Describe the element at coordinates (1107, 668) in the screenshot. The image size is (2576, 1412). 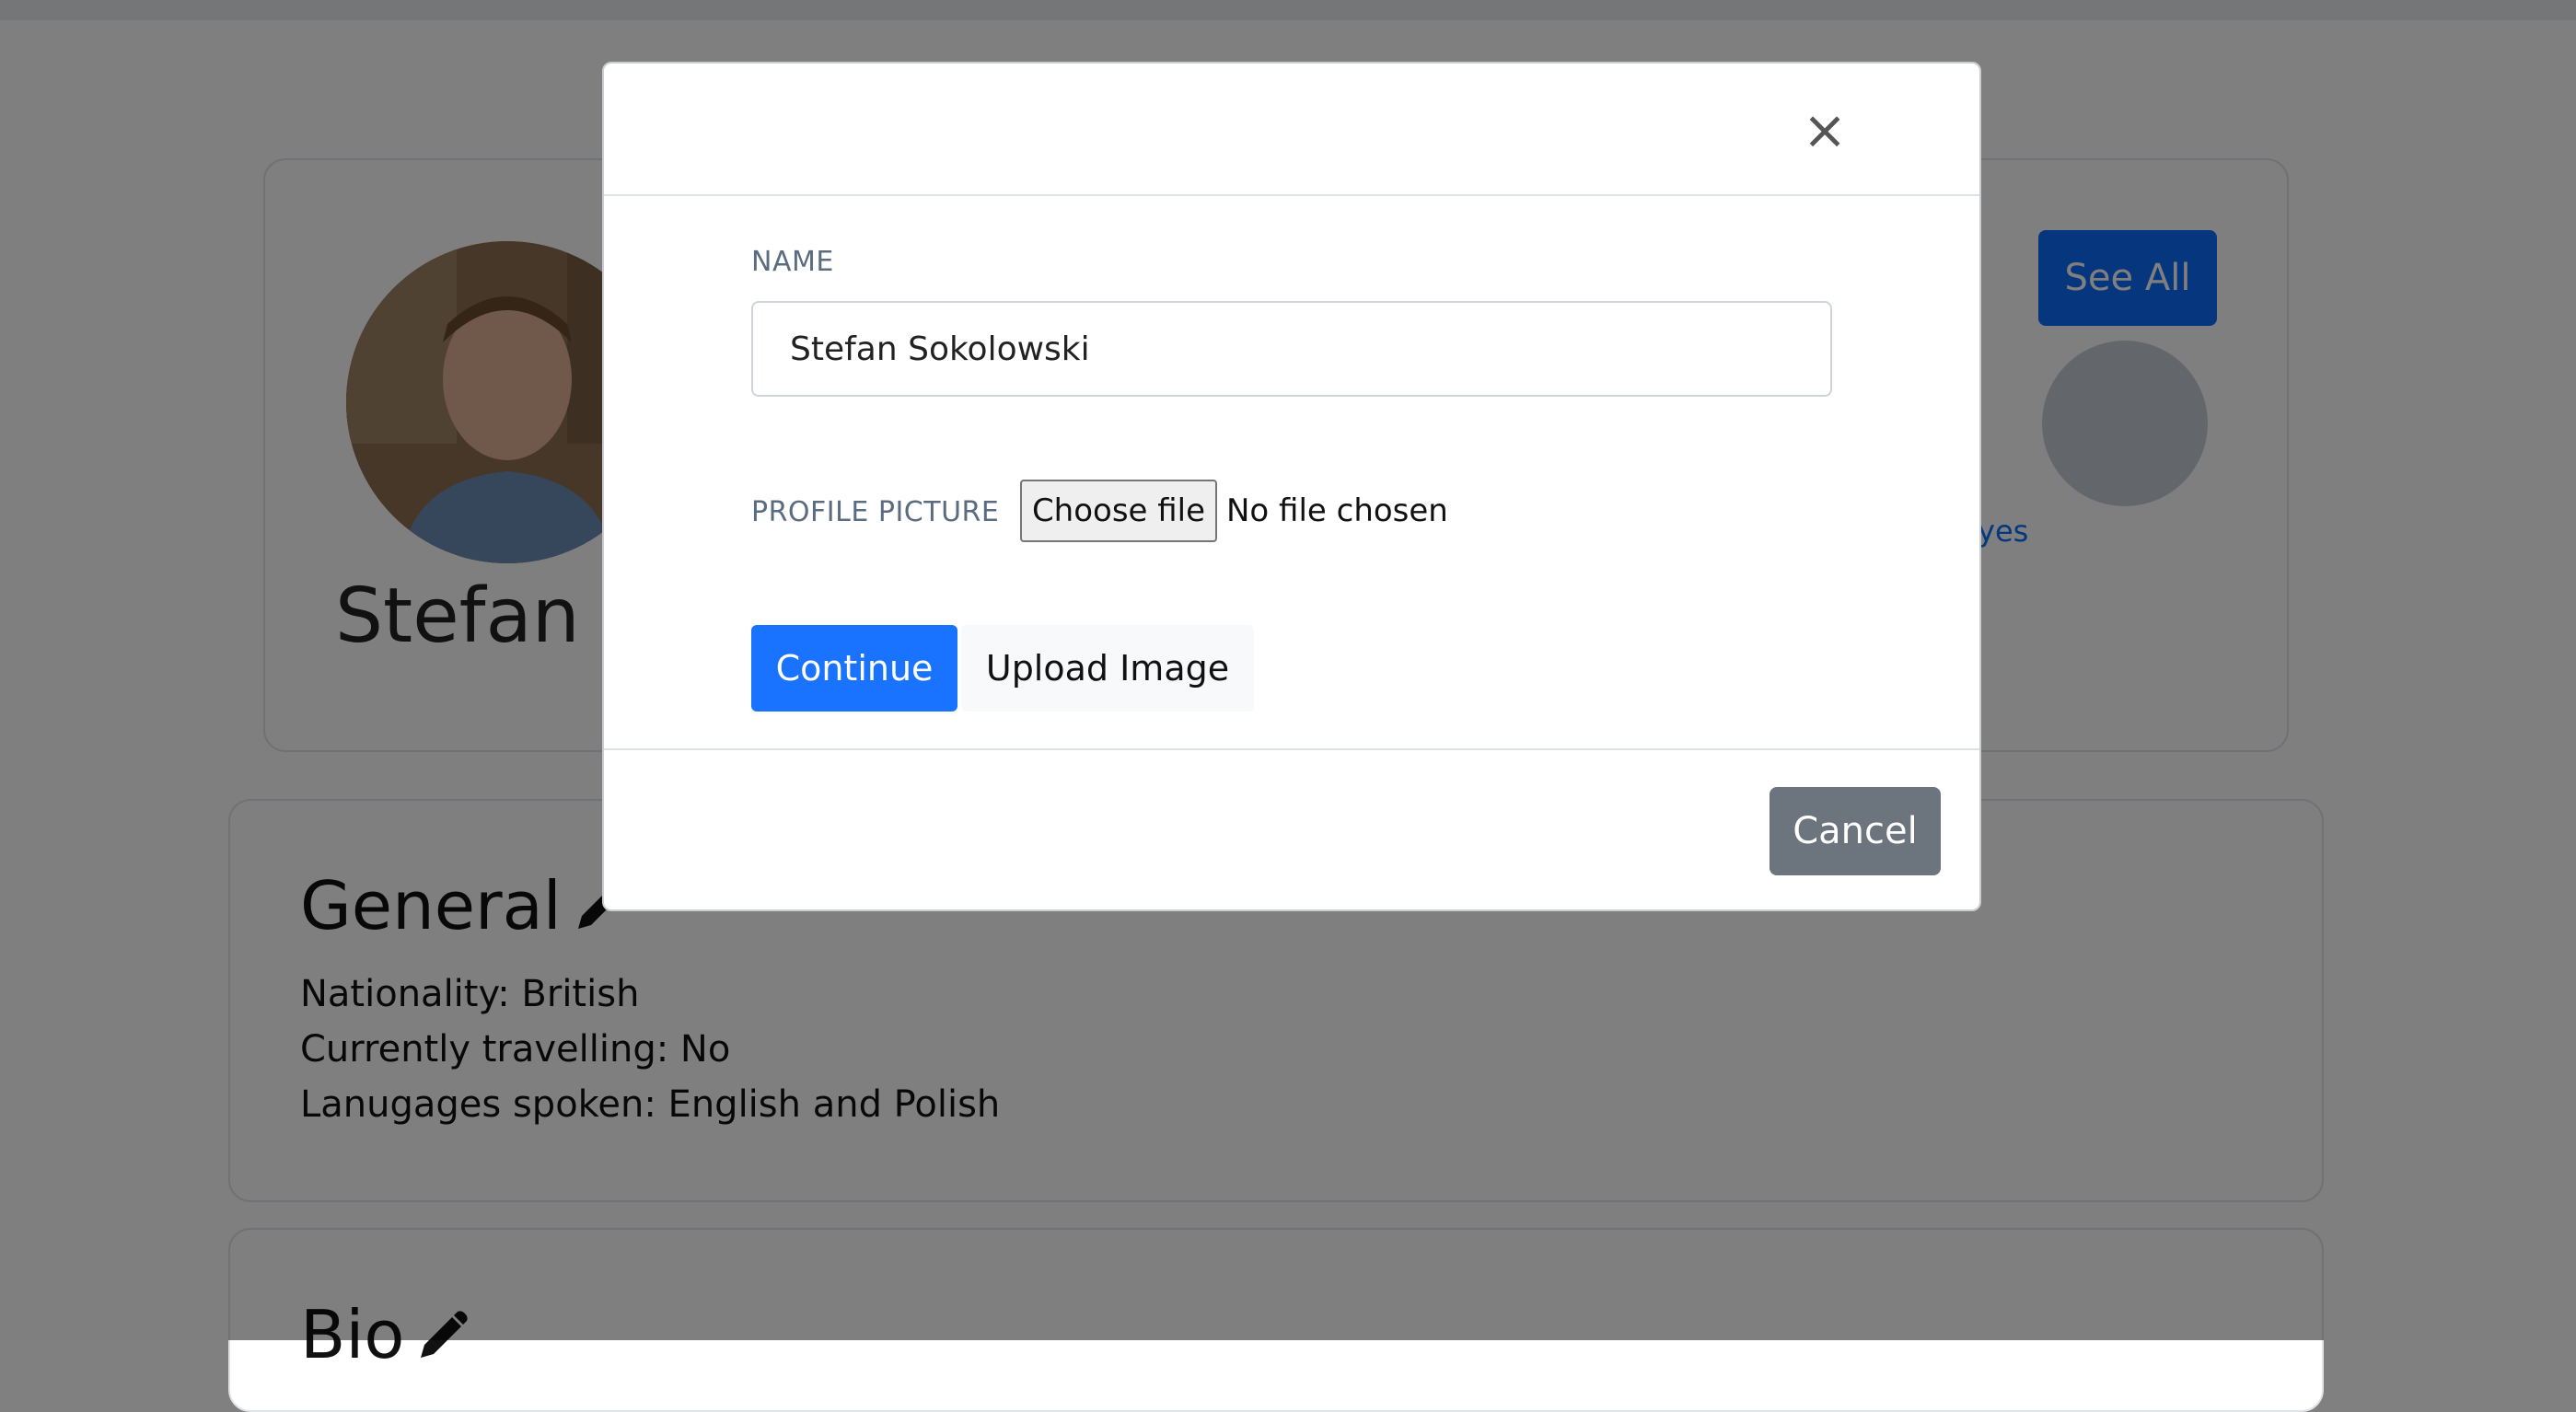
I see `upload-image-button: Upload Image` at that location.